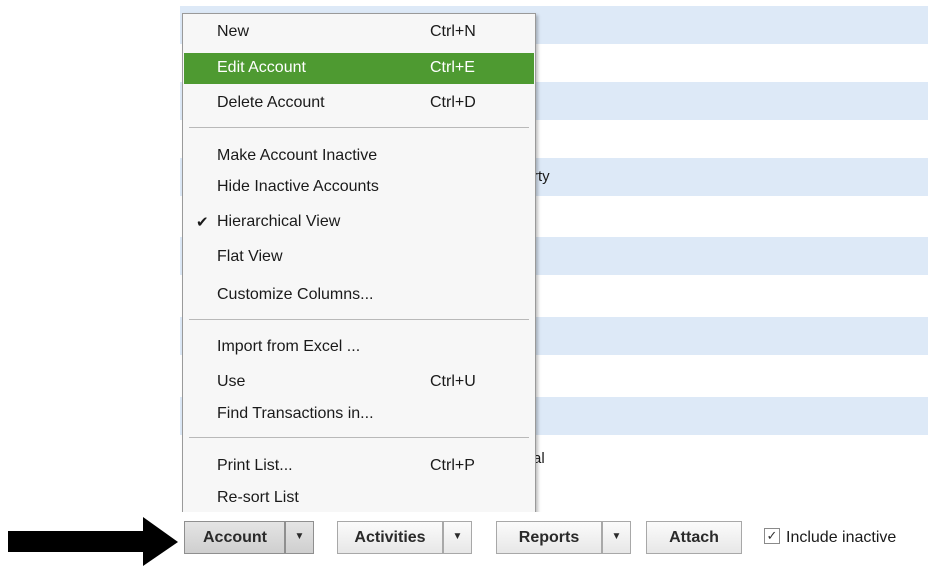 The image size is (928, 567). I want to click on reports-button: Reports, so click(549, 537).